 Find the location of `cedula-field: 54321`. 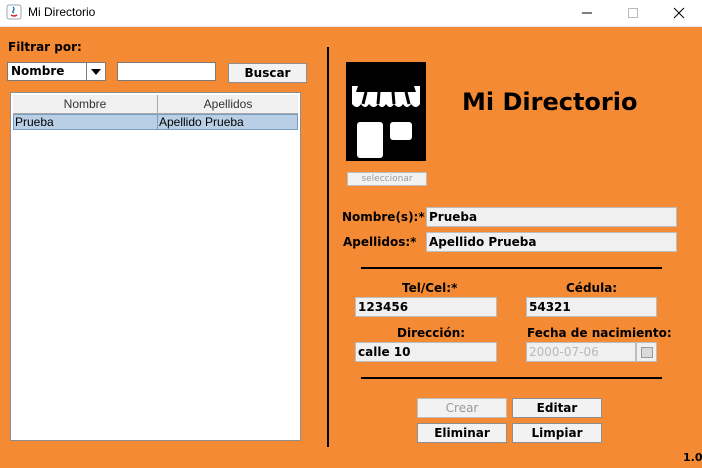

cedula-field: 54321 is located at coordinates (591, 307).